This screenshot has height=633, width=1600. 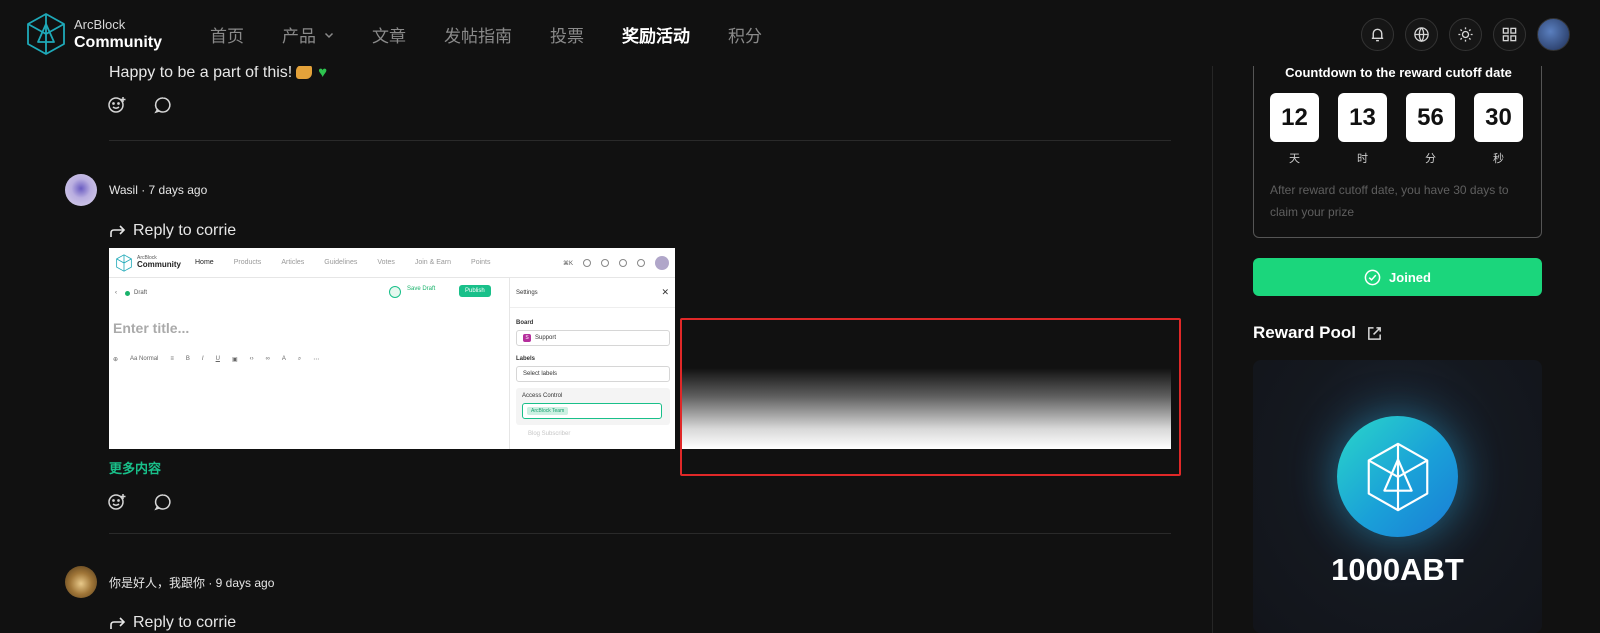 I want to click on main-nav: 首页 产品 文章 发帖指南 投票 奖励活动 积分, so click(x=505, y=34).